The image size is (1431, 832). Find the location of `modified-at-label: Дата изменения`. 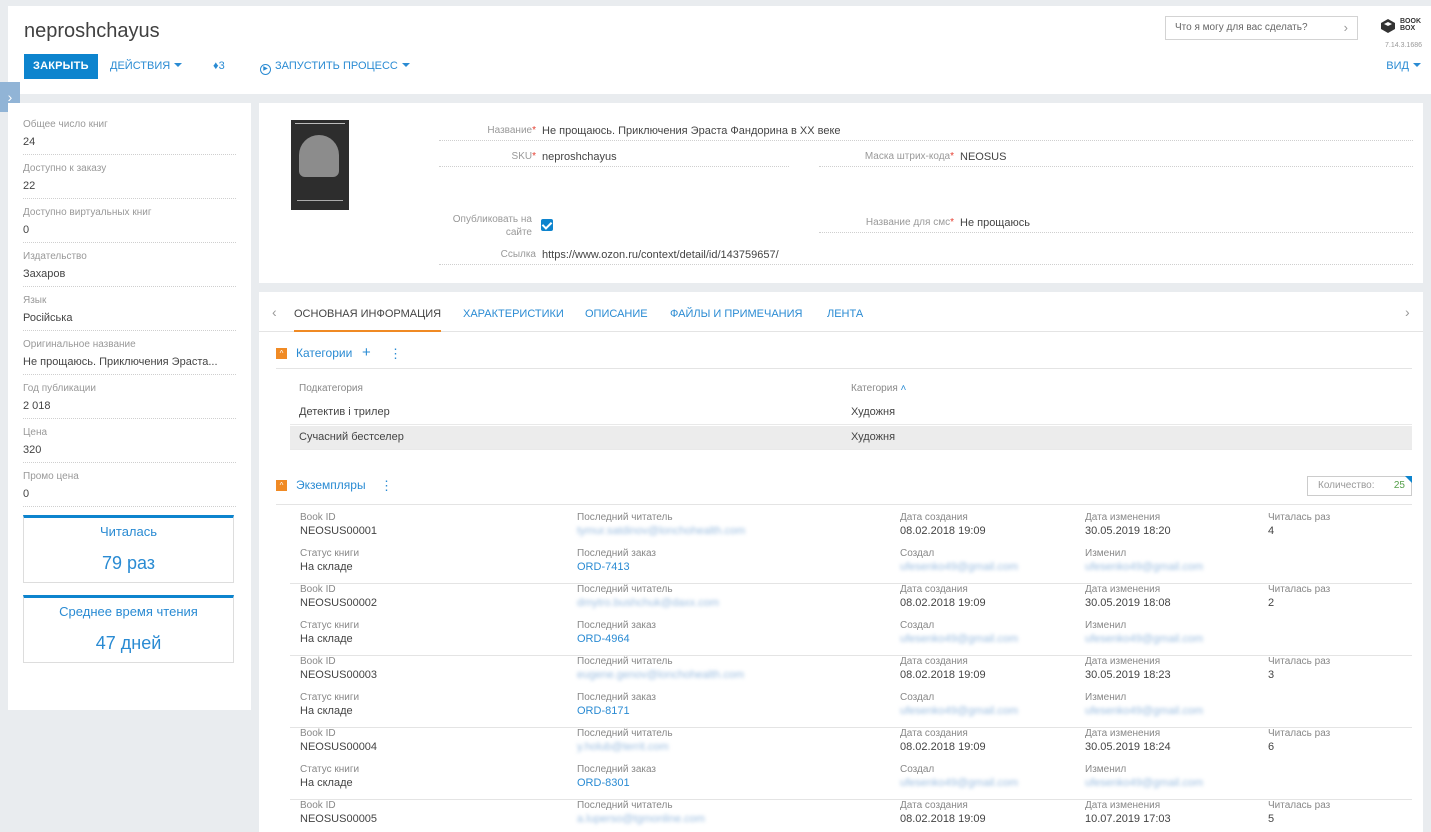

modified-at-label: Дата изменения is located at coordinates (1123, 733).